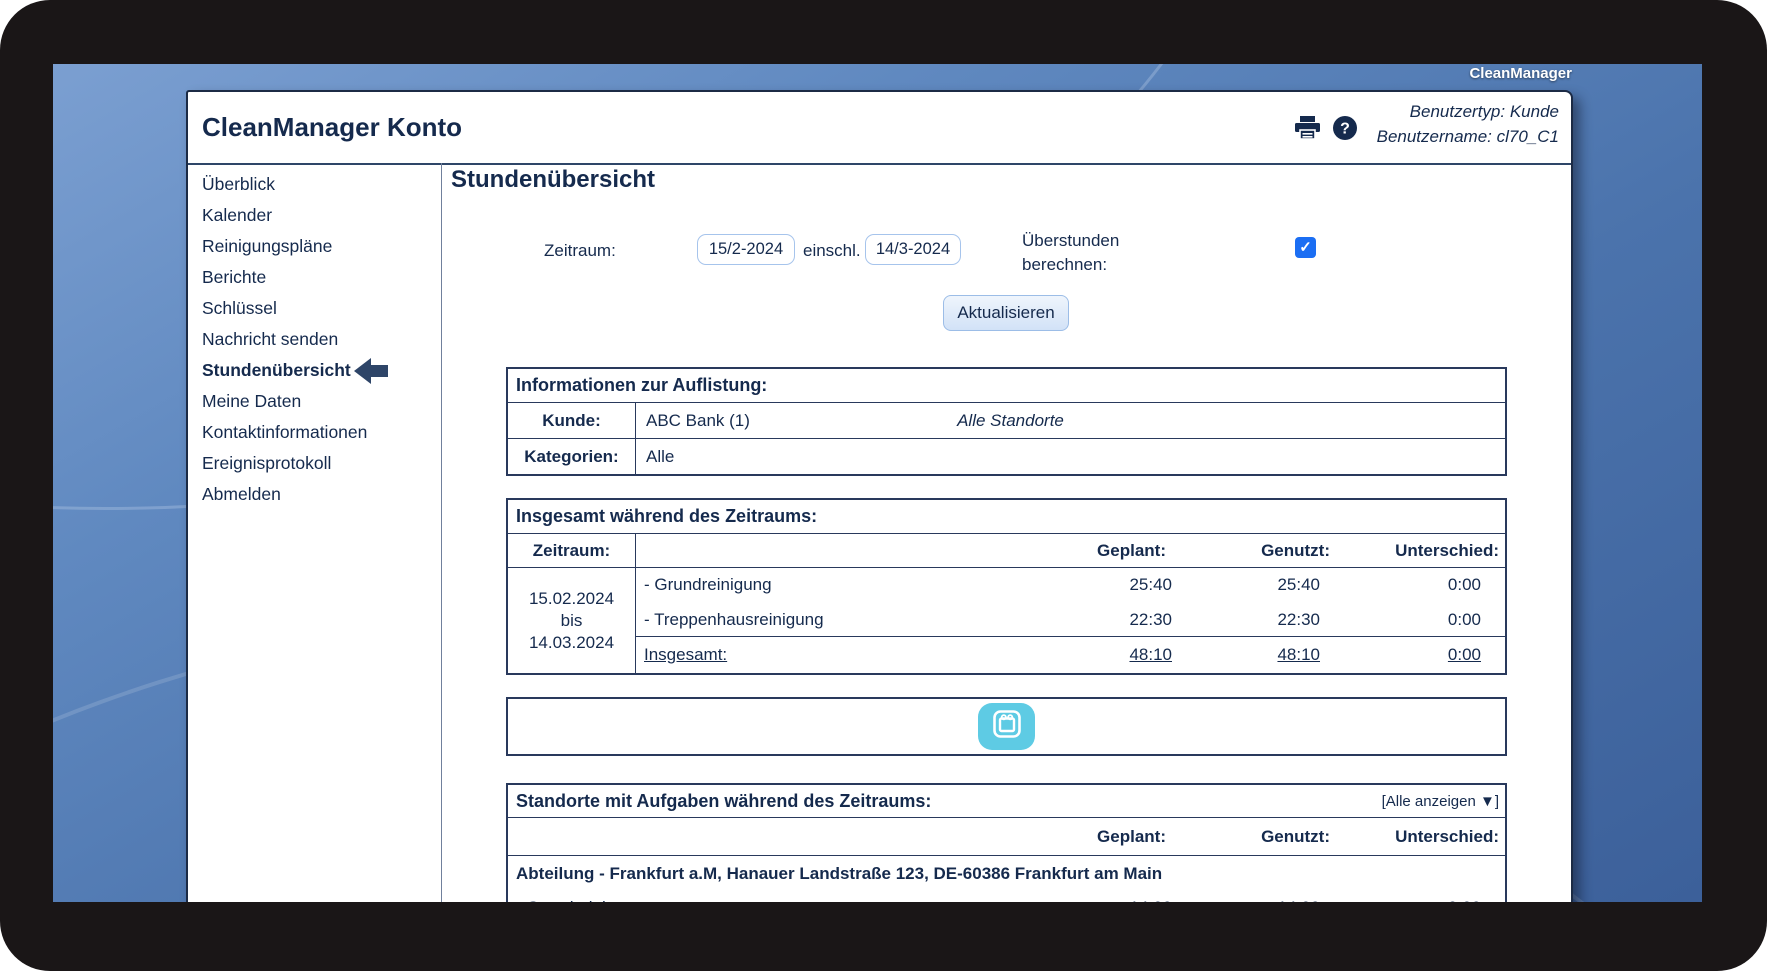  I want to click on sidebar-item-kalender: Kalender, so click(321, 215).